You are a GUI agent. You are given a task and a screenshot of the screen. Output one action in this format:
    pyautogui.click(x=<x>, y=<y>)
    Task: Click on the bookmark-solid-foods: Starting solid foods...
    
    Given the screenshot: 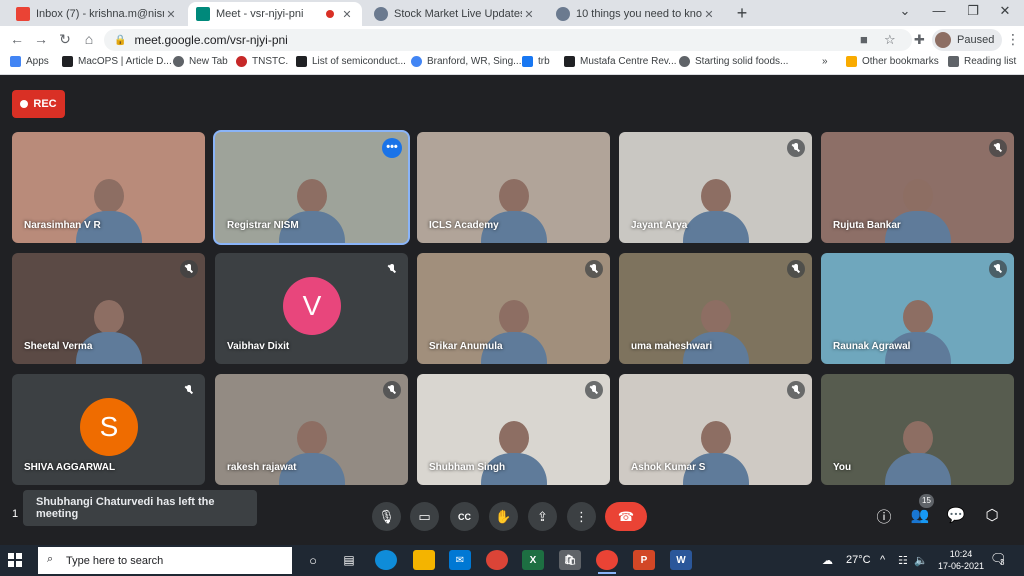 What is the action you would take?
    pyautogui.click(x=733, y=61)
    